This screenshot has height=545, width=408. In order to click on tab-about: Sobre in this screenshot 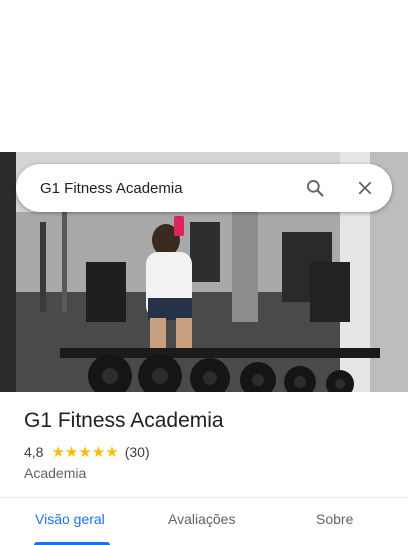, I will do `click(334, 519)`.